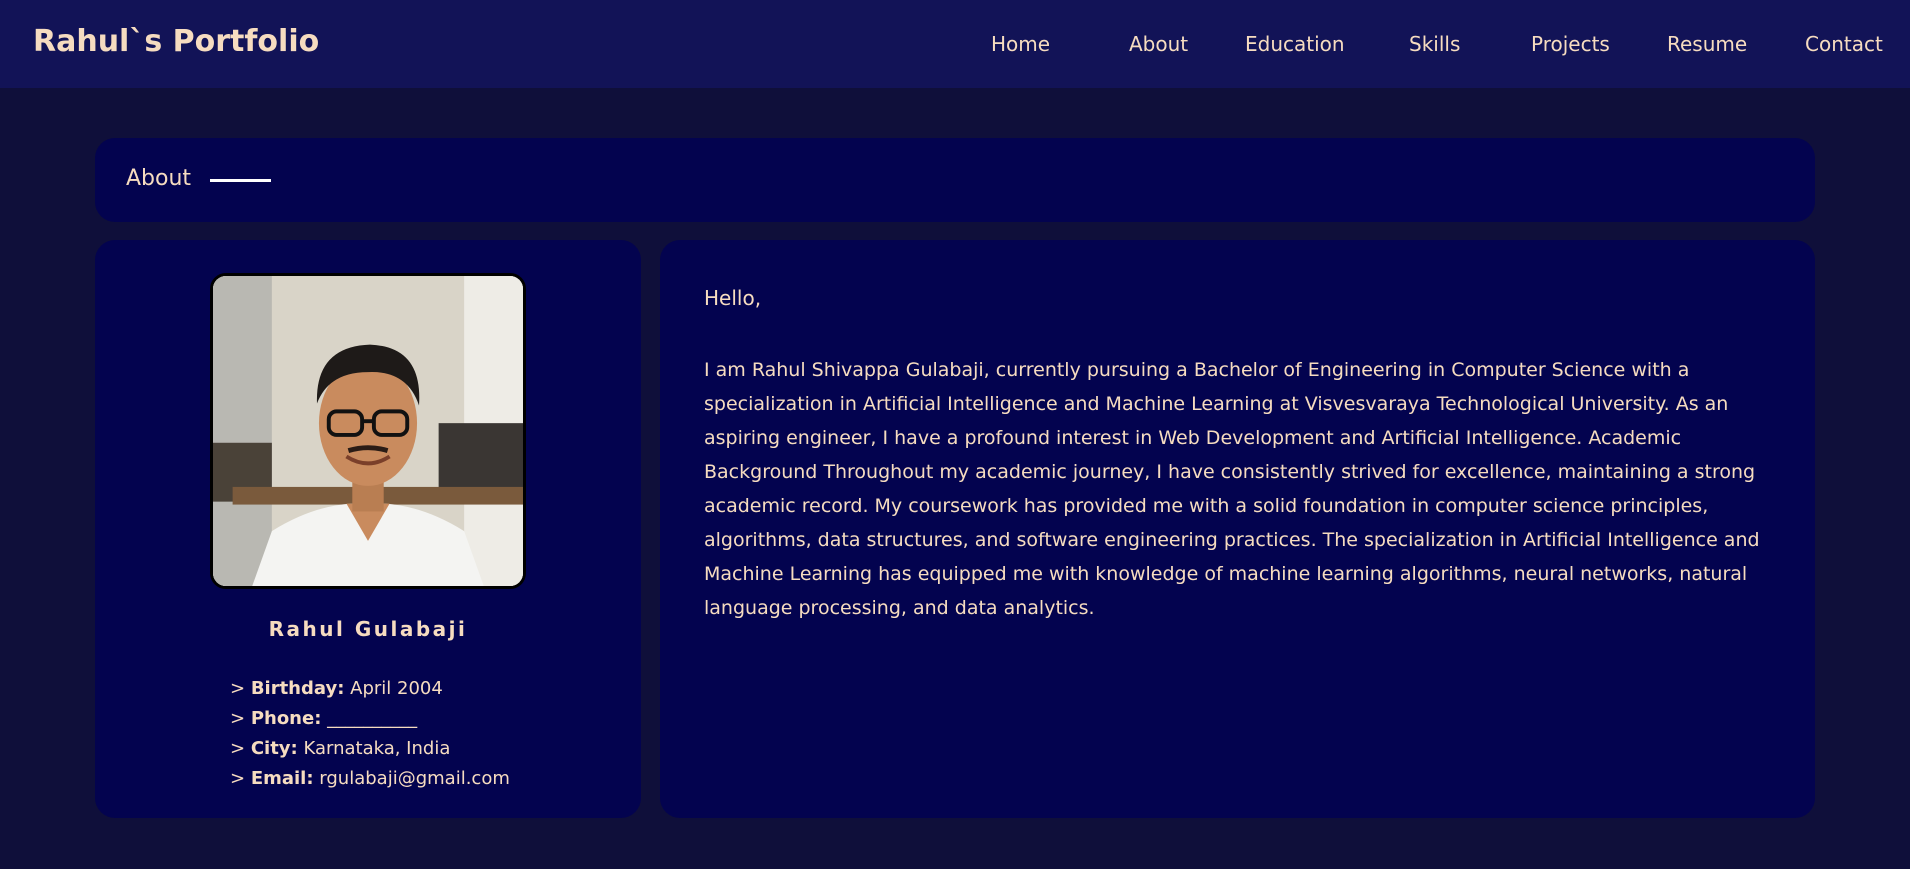  I want to click on nav-projects: Projects, so click(1570, 44).